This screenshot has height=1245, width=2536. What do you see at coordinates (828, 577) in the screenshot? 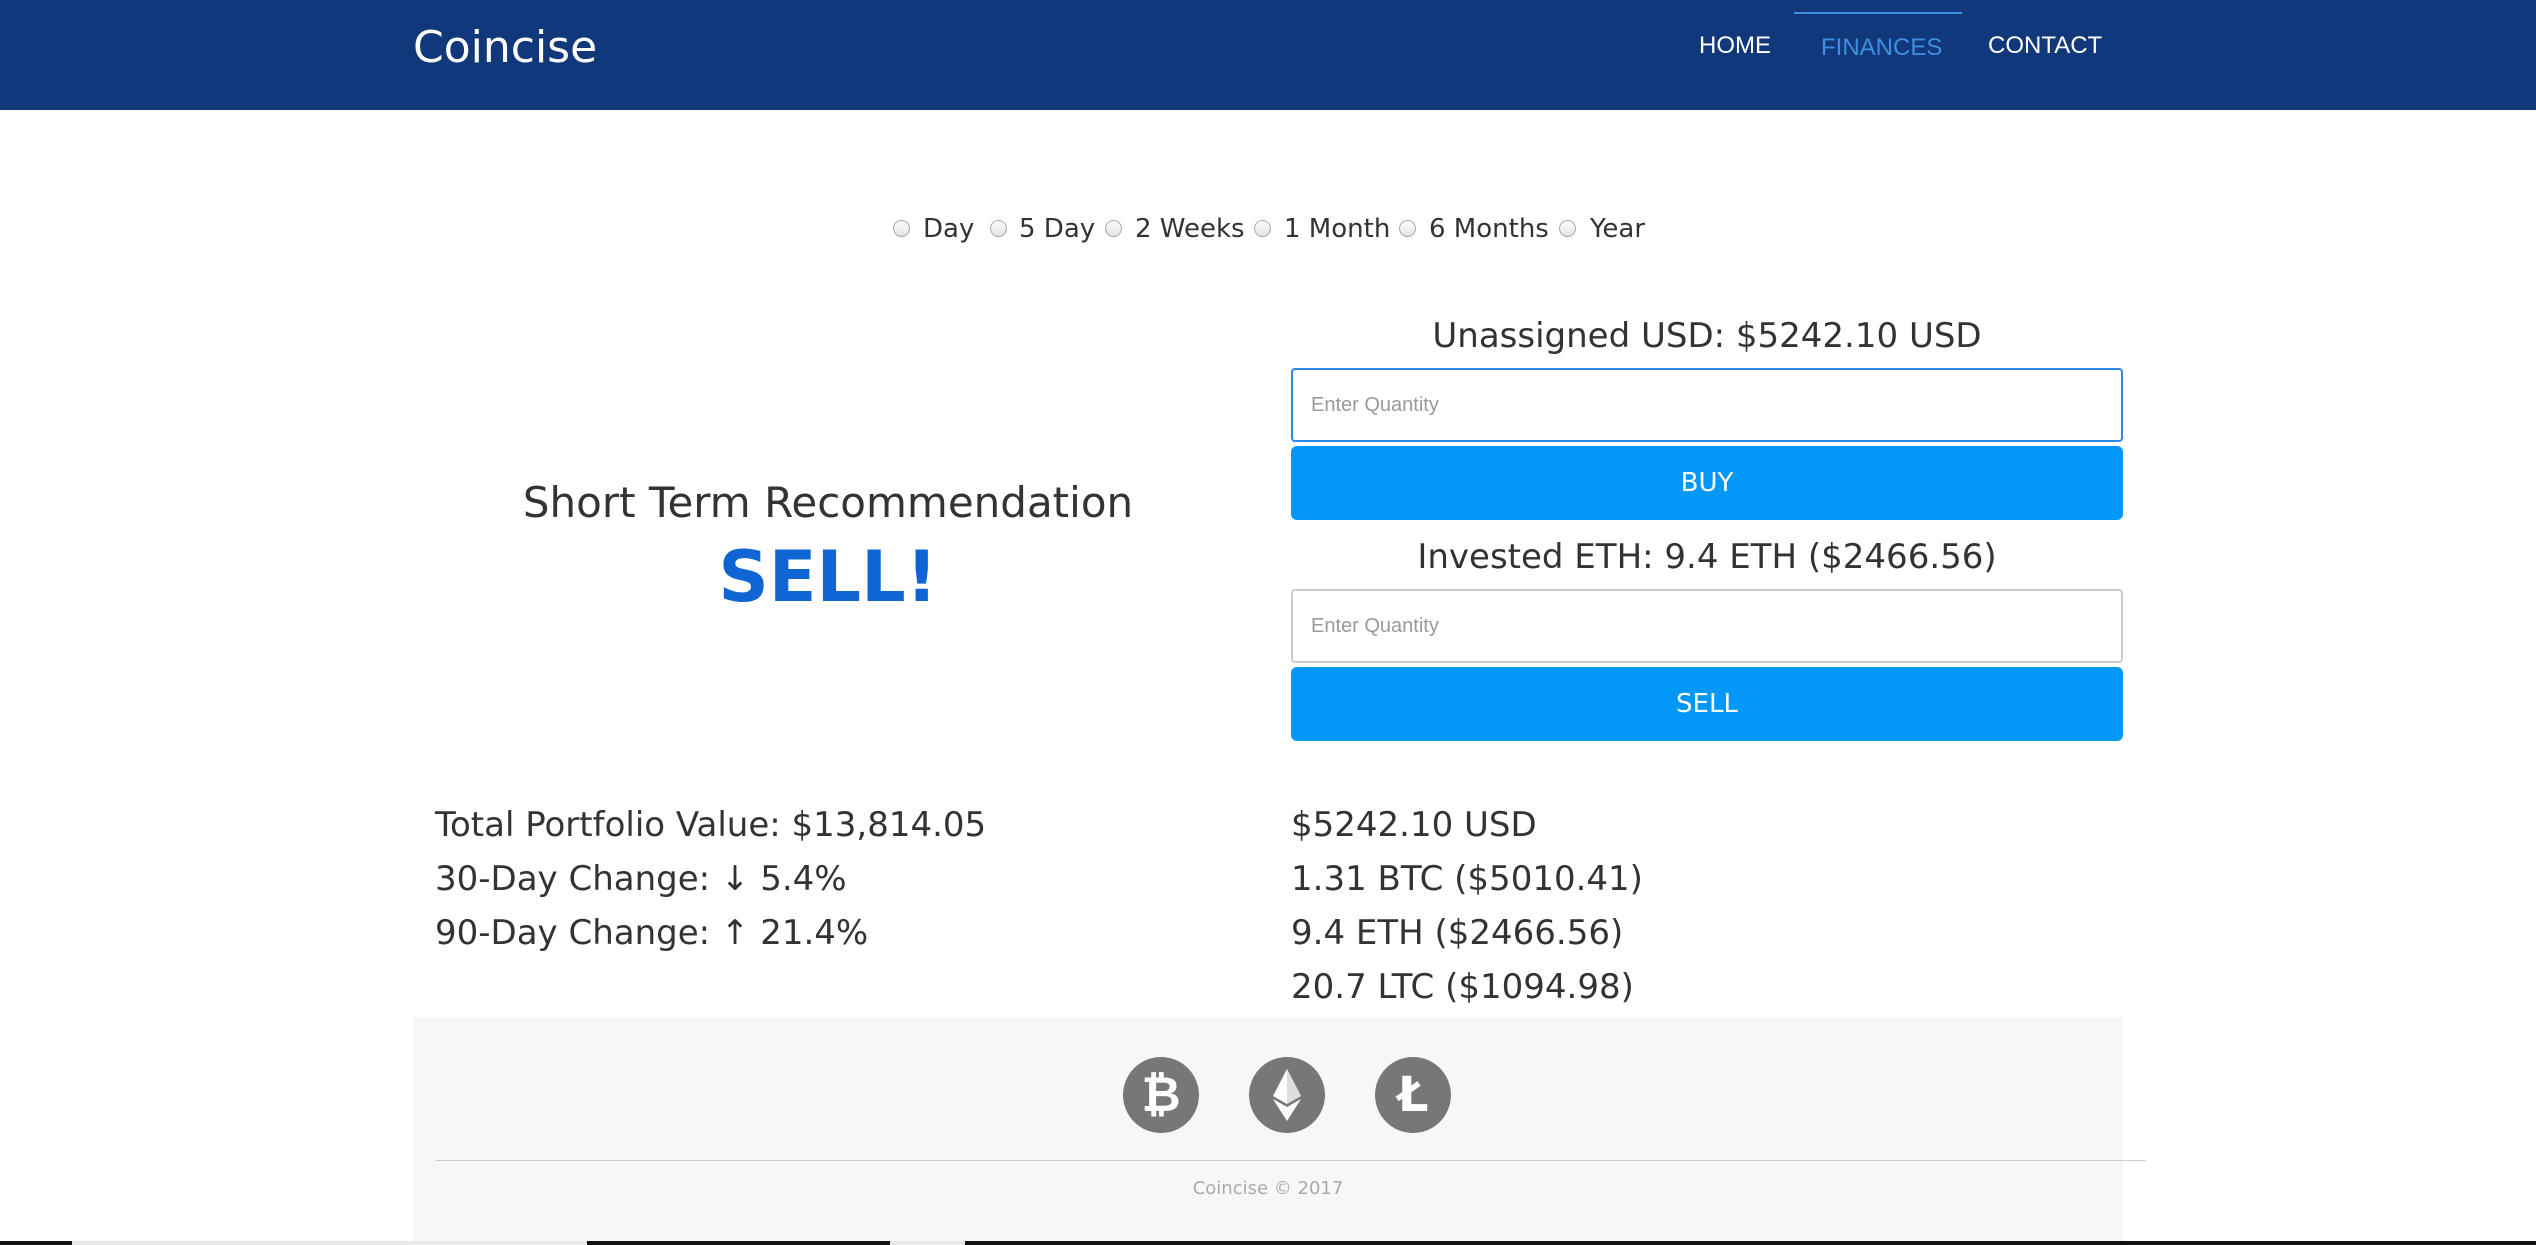
I see `recommendation-value: SELL!` at bounding box center [828, 577].